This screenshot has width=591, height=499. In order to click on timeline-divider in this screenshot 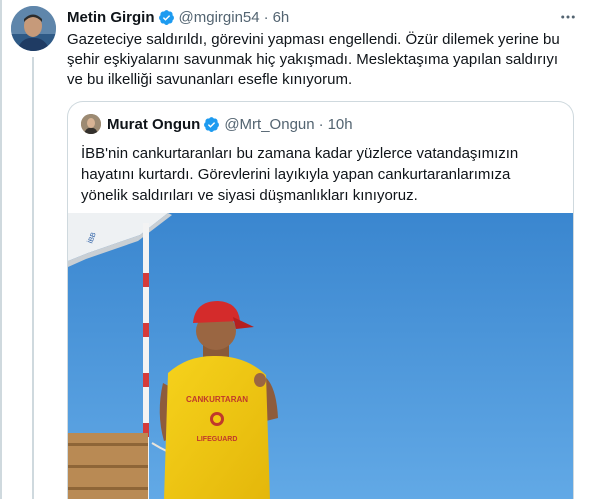, I will do `click(1, 249)`.